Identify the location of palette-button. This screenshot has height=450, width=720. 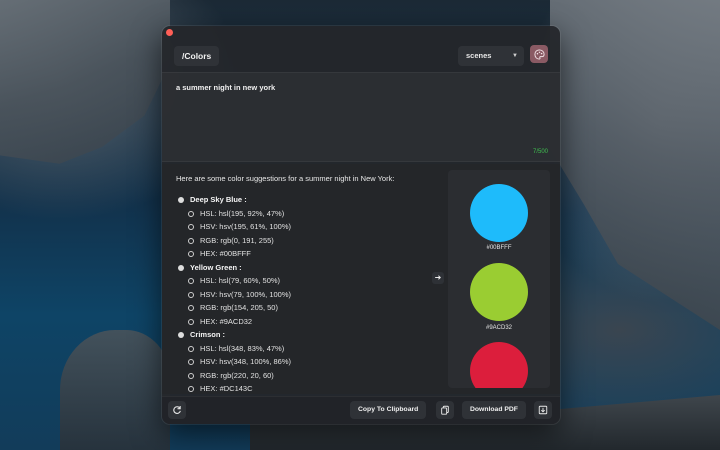
(539, 54).